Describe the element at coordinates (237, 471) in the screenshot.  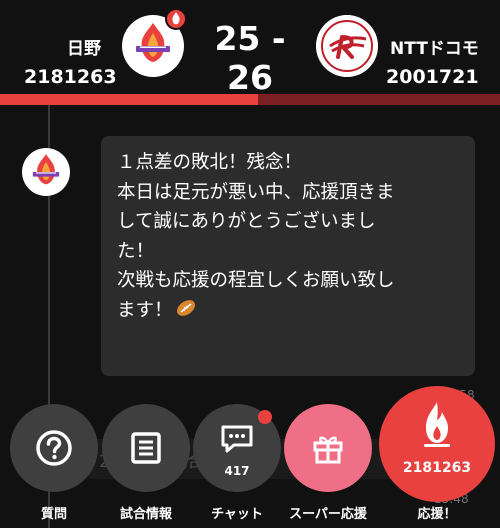
I see `chat-count: 417` at that location.